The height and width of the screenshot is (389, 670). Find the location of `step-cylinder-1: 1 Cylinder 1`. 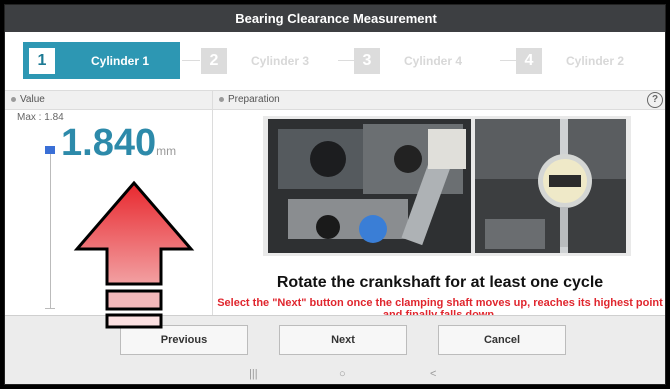

step-cylinder-1: 1 Cylinder 1 is located at coordinates (101, 60).